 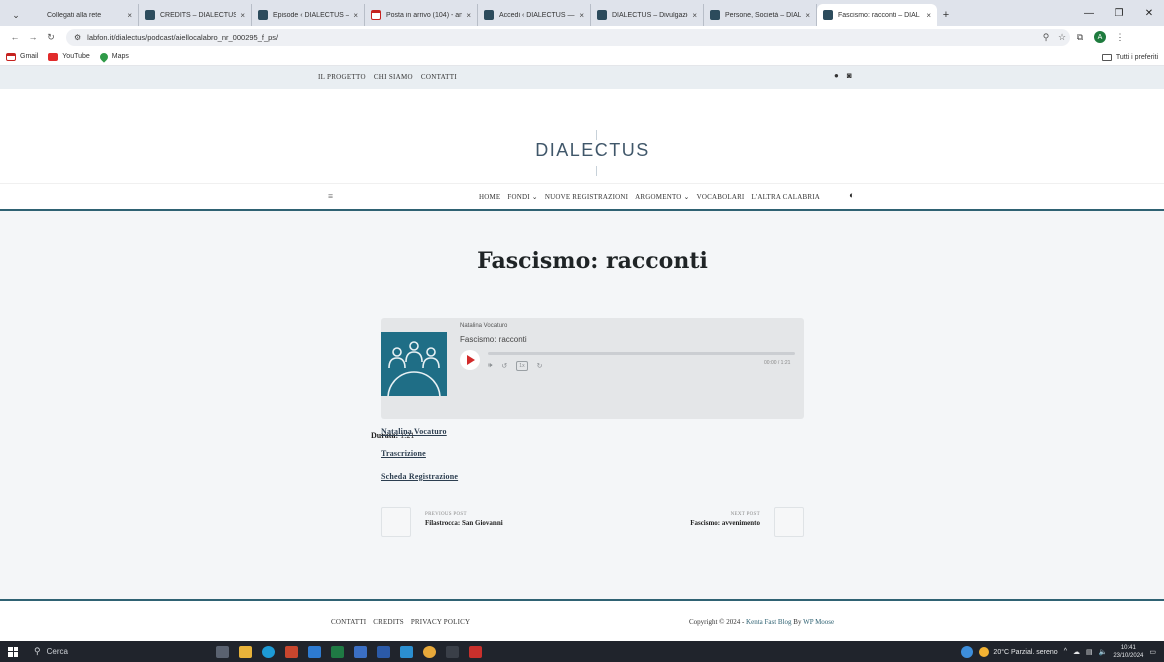 What do you see at coordinates (1018, 651) in the screenshot?
I see `weather-widget: 20°C Parzial. sereno` at bounding box center [1018, 651].